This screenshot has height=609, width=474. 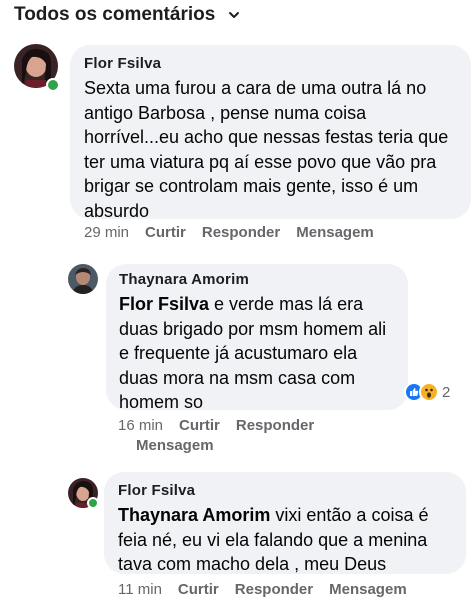 I want to click on reactions-summary: 2, so click(x=427, y=392).